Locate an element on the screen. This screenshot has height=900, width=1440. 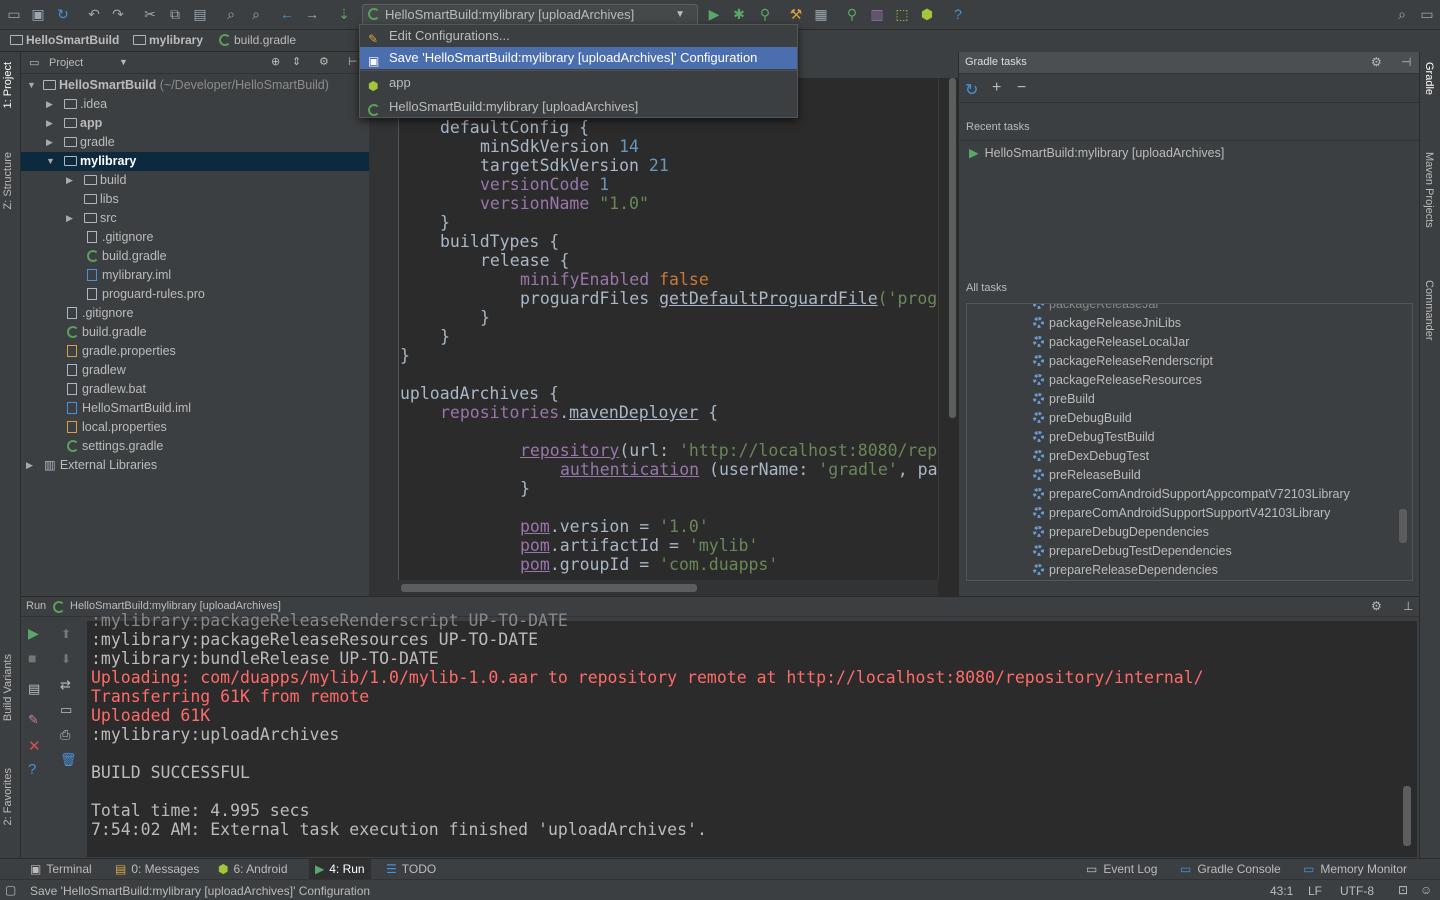
file-encoding: UTF-8 is located at coordinates (1357, 891).